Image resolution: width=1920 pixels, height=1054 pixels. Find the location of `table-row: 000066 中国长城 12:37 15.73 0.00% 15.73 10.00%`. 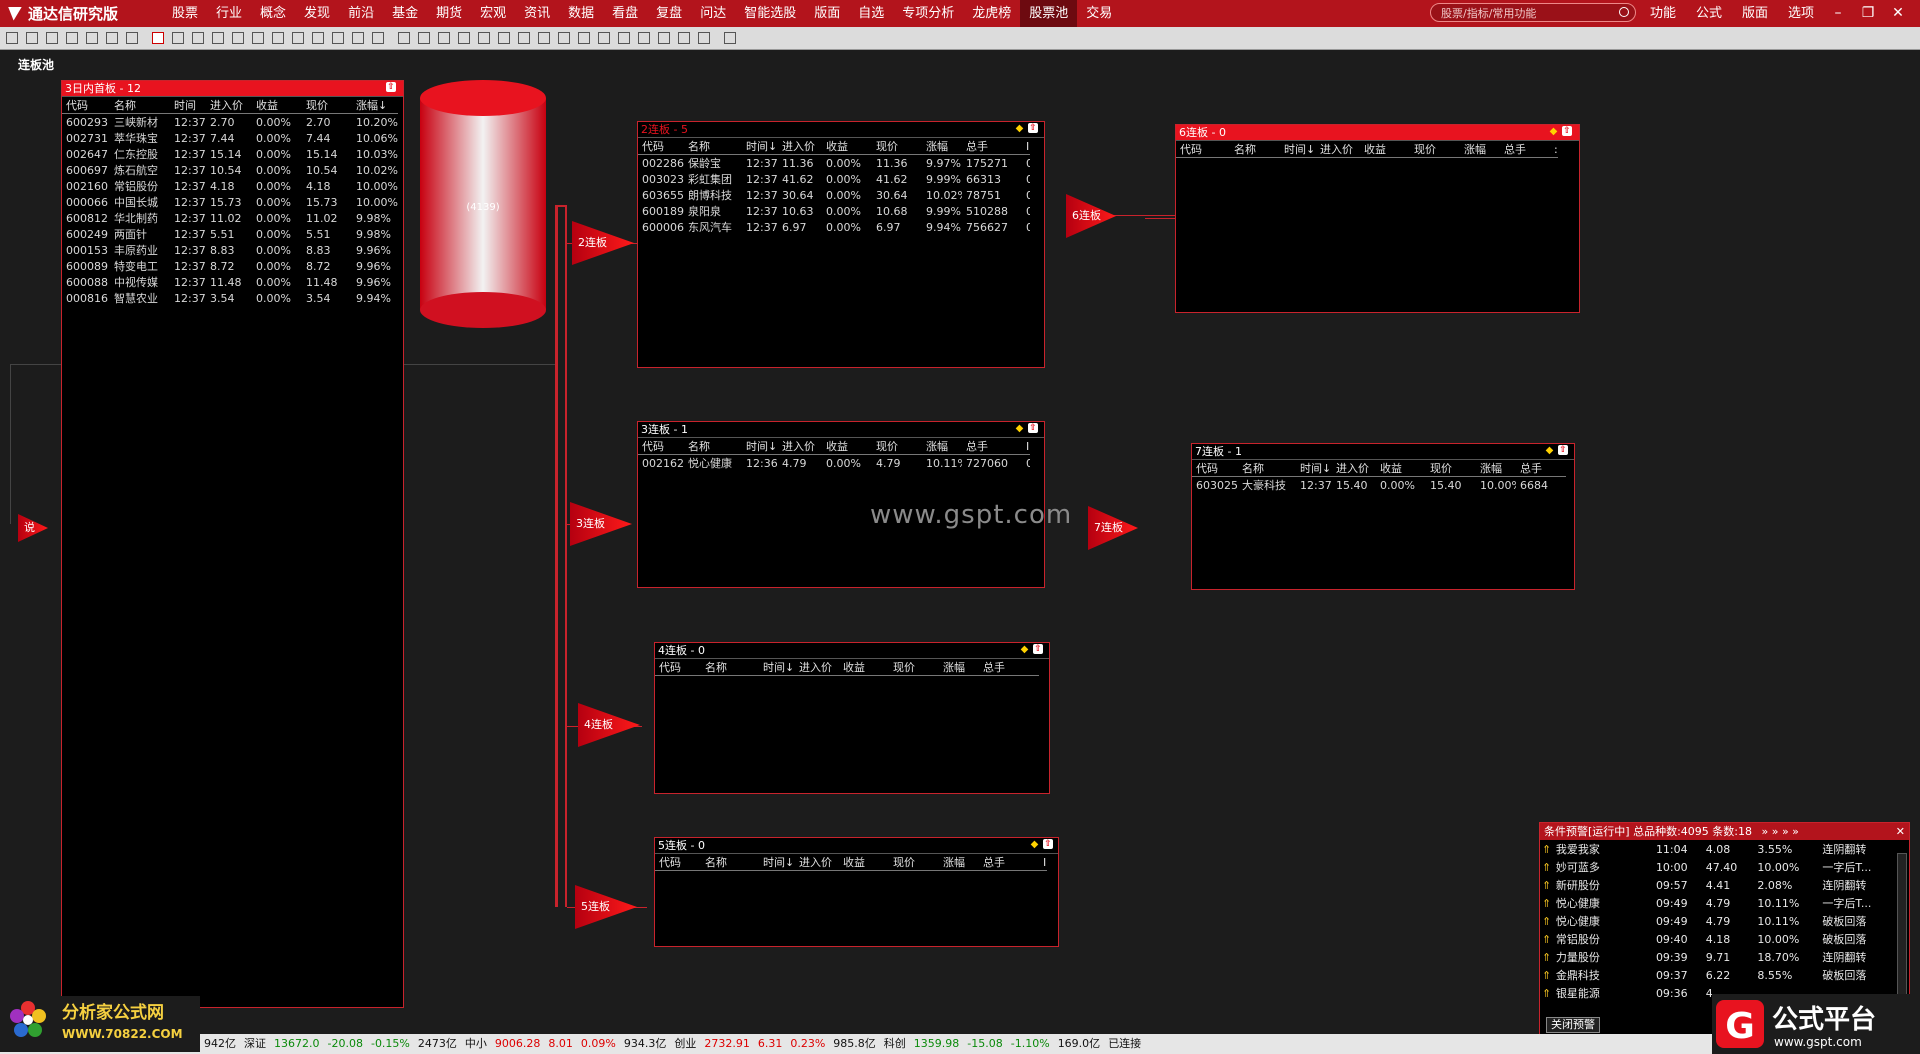

table-row: 000066 中国长城 12:37 15.73 0.00% 15.73 10.00% is located at coordinates (230, 202).